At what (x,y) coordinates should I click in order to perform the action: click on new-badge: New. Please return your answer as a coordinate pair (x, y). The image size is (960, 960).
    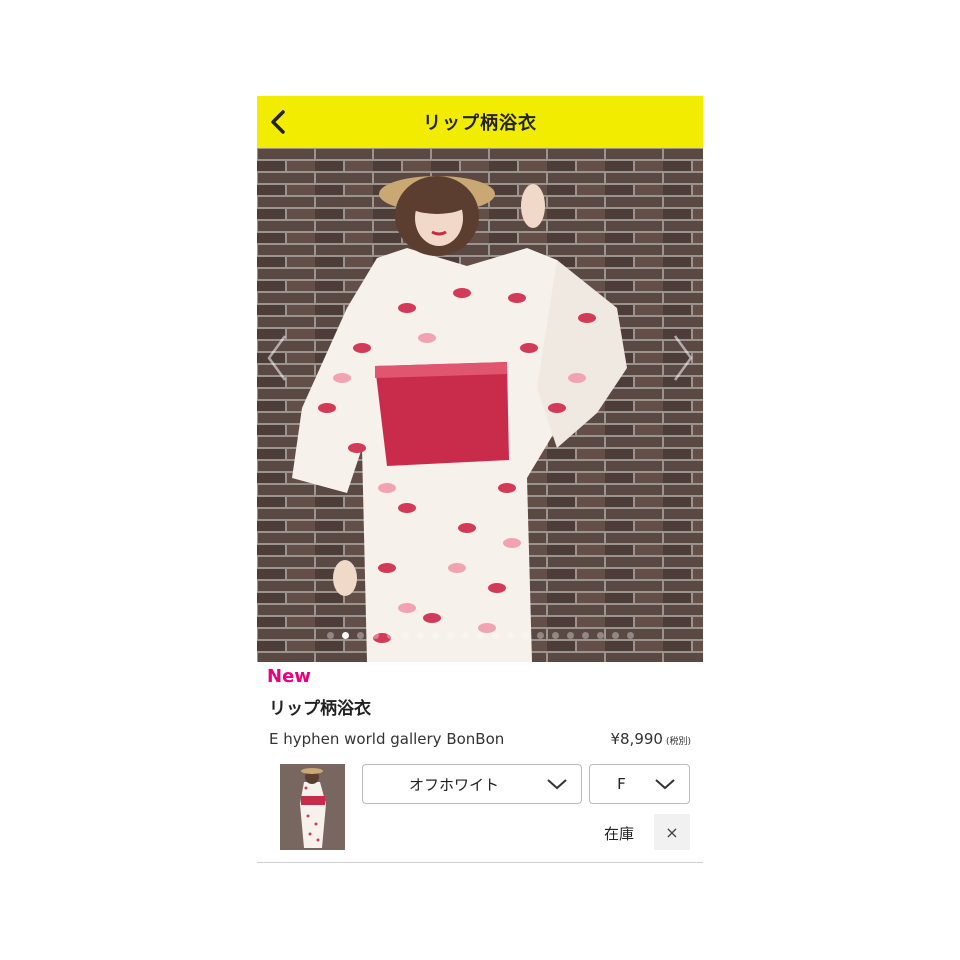
    Looking at the image, I should click on (289, 676).